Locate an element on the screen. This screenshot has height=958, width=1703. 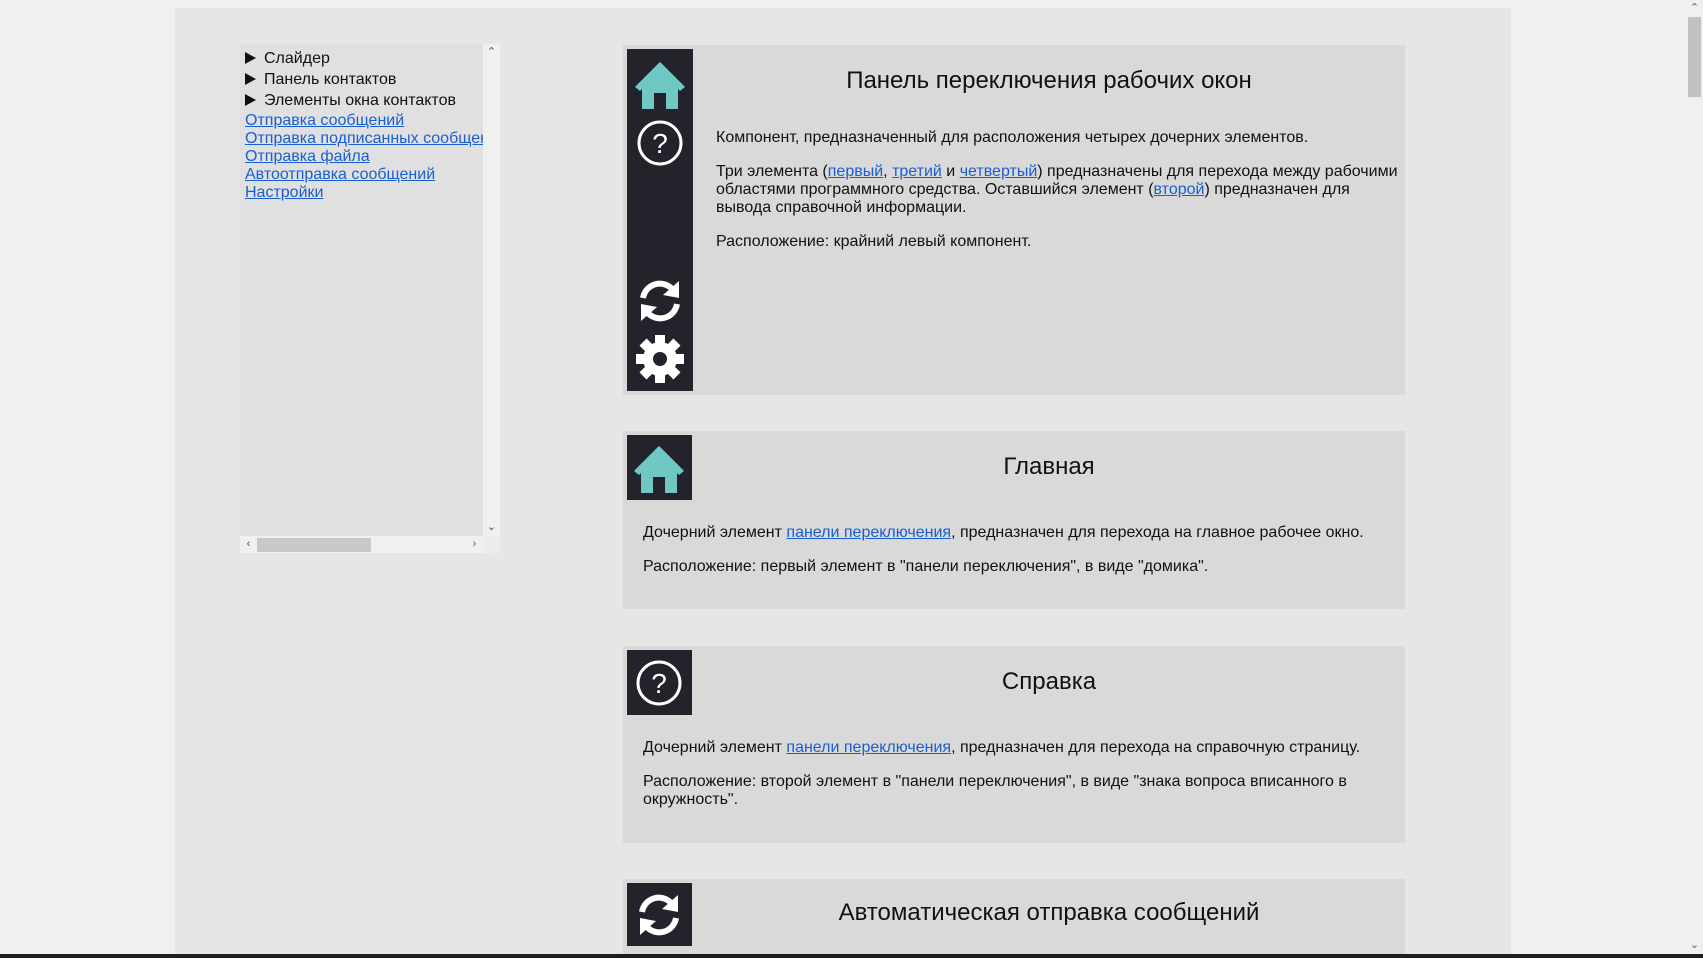
gear-icon is located at coordinates (660, 359).